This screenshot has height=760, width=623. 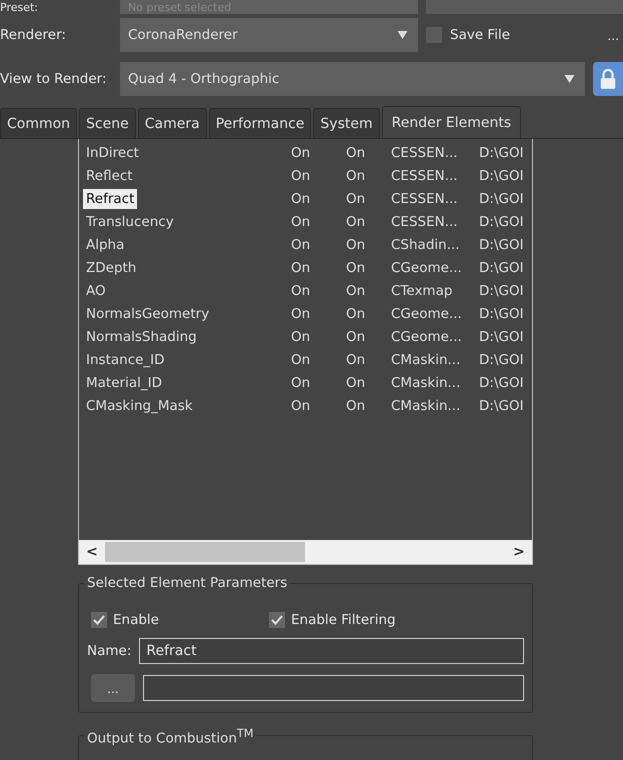 What do you see at coordinates (269, 35) in the screenshot?
I see `renderer-dropdown: CoronaRenderer` at bounding box center [269, 35].